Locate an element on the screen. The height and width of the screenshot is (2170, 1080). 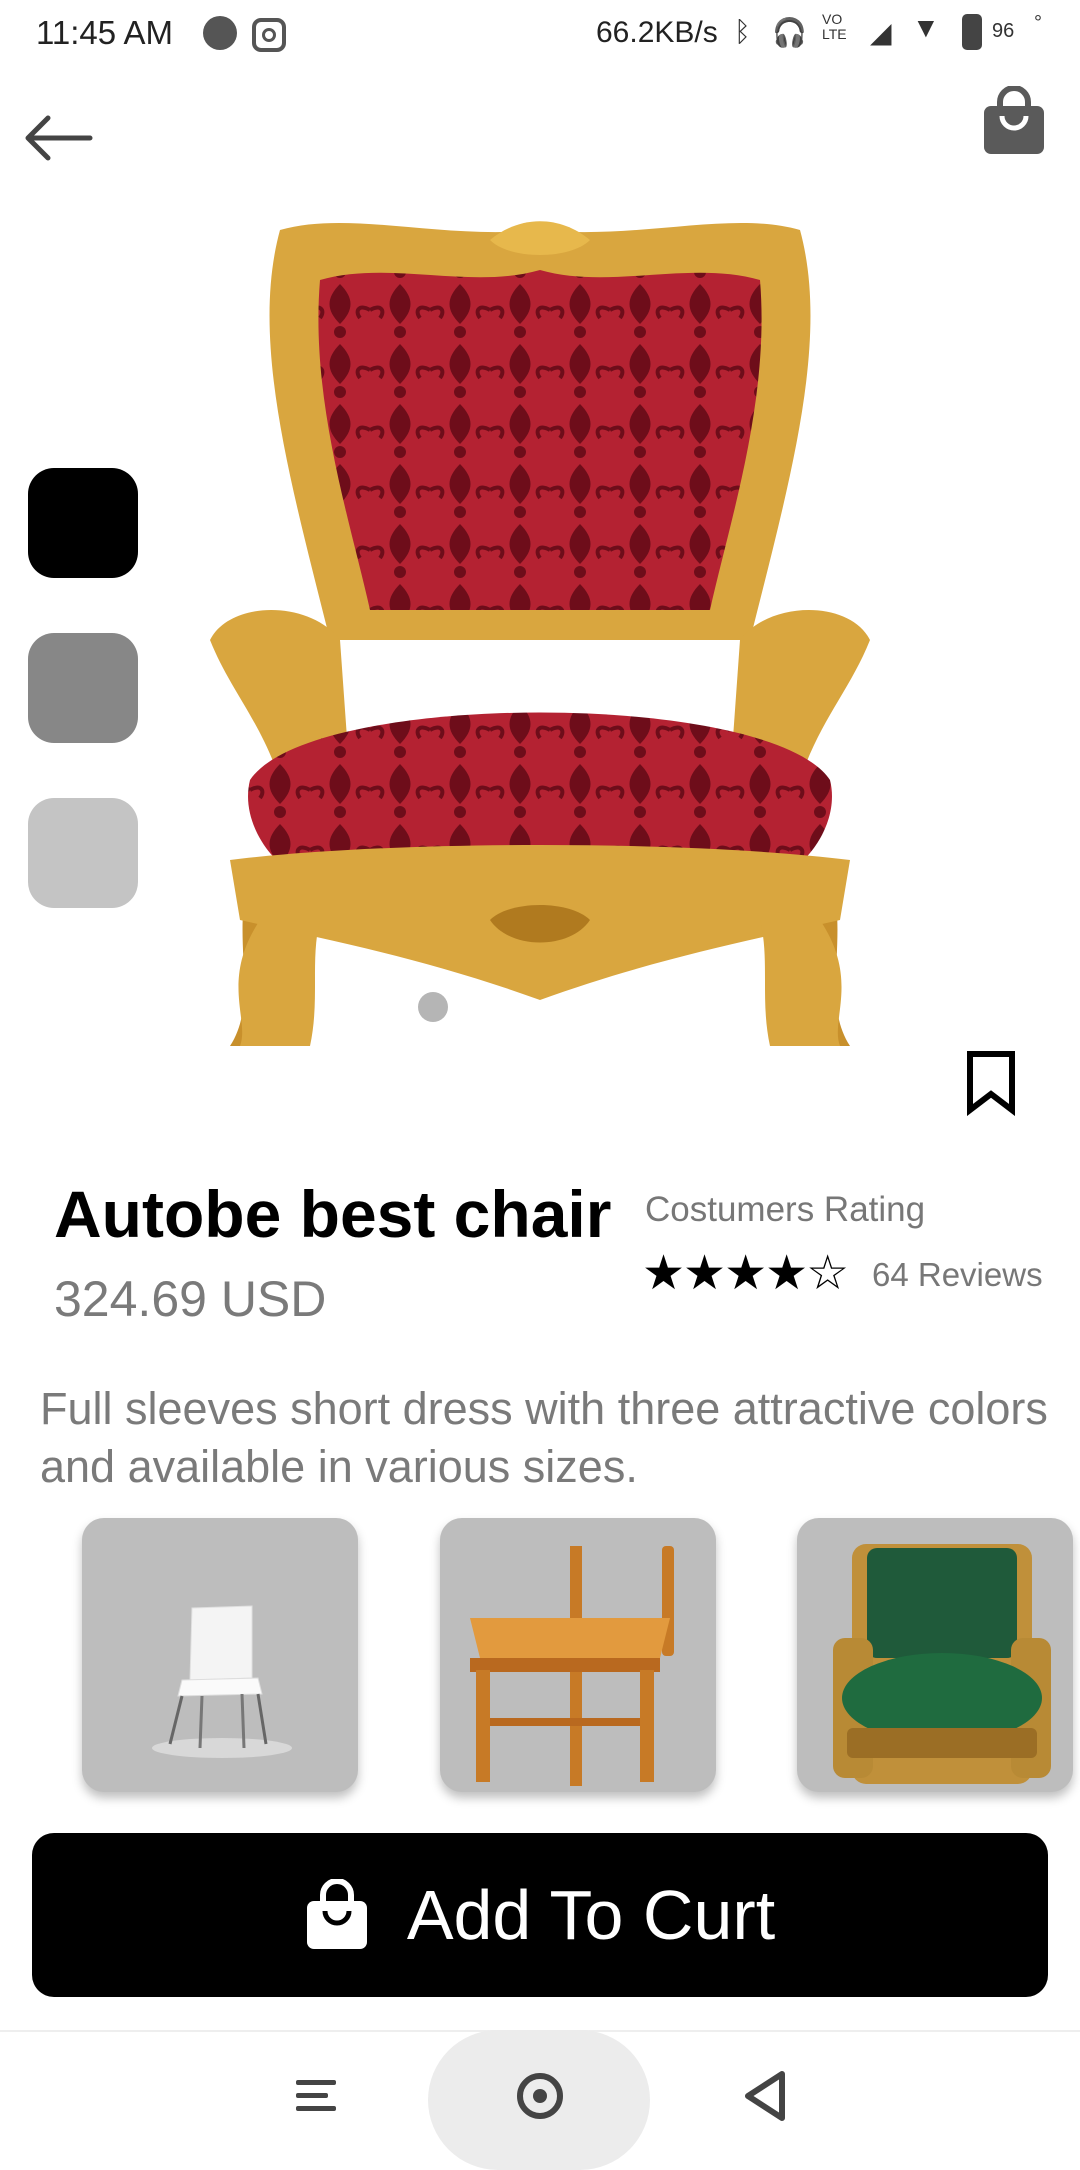
rating-stars: ★★★★☆ is located at coordinates (745, 1273).